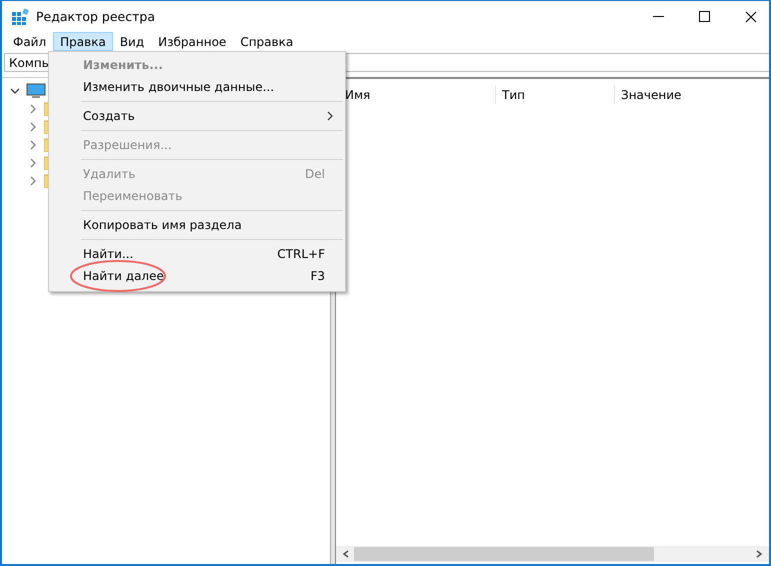  I want to click on column-header: Тип, so click(555, 94).